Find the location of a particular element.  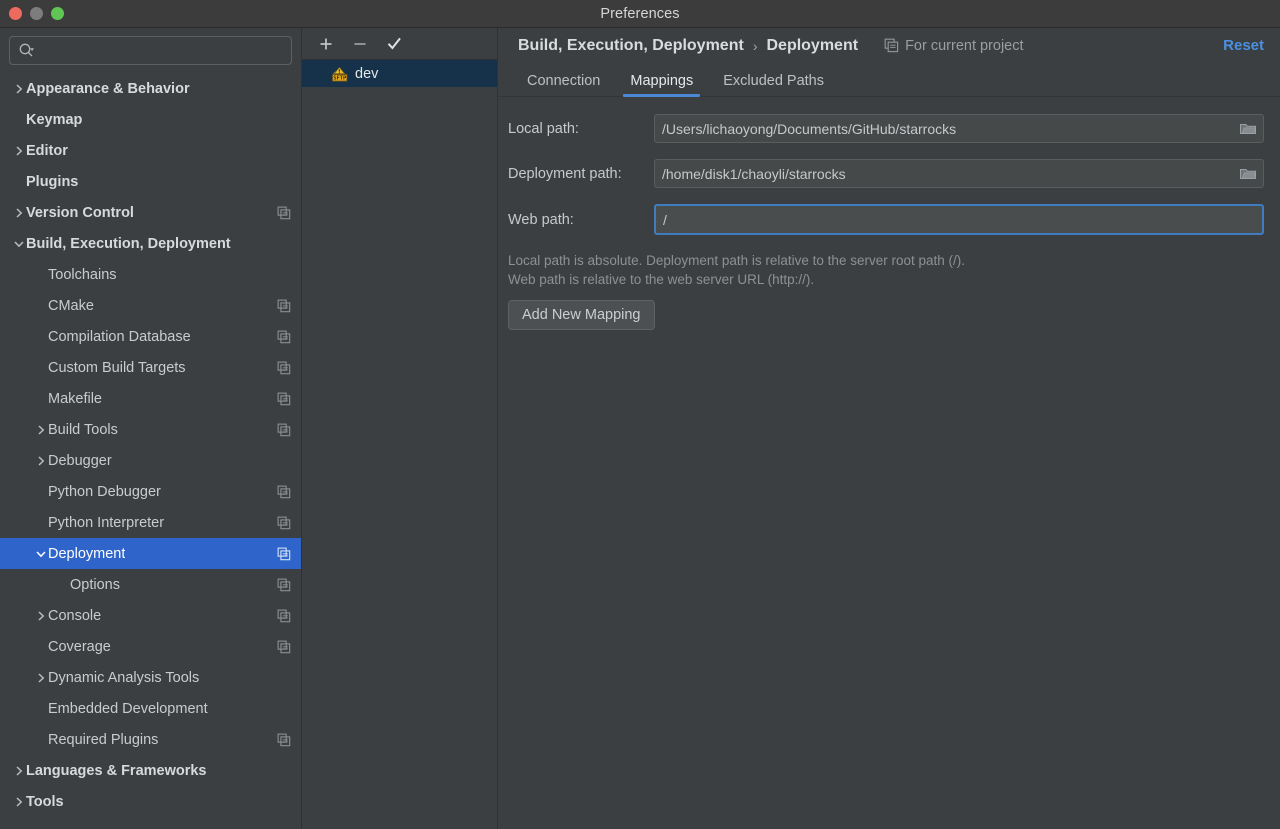

server-list: SFTP dev is located at coordinates (399, 444).